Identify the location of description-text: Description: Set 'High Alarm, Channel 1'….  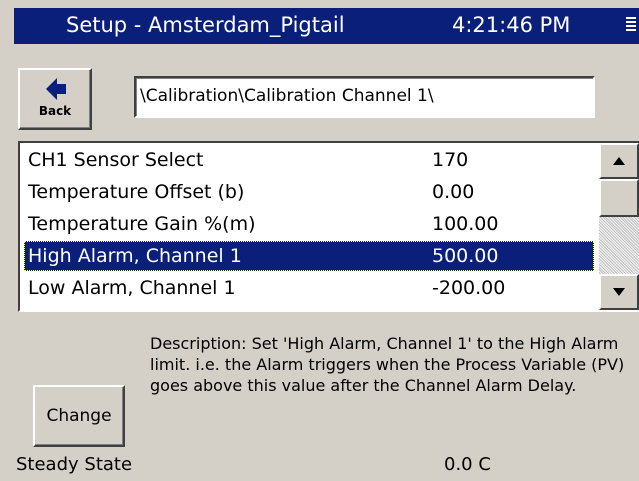
(387, 364).